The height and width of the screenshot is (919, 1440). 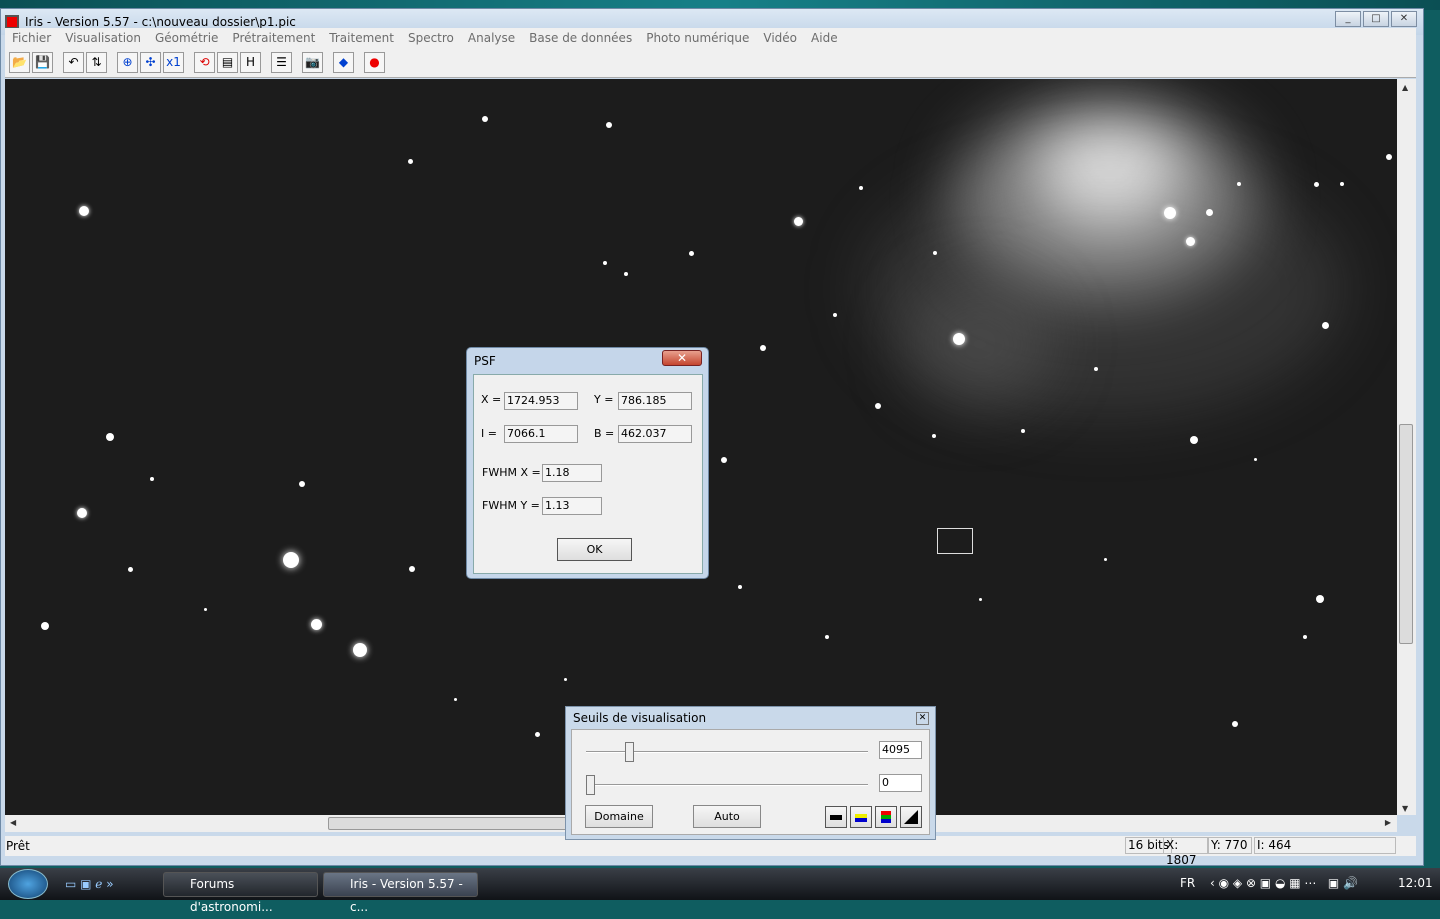 What do you see at coordinates (227, 62) in the screenshot?
I see `palette-icon: ▤` at bounding box center [227, 62].